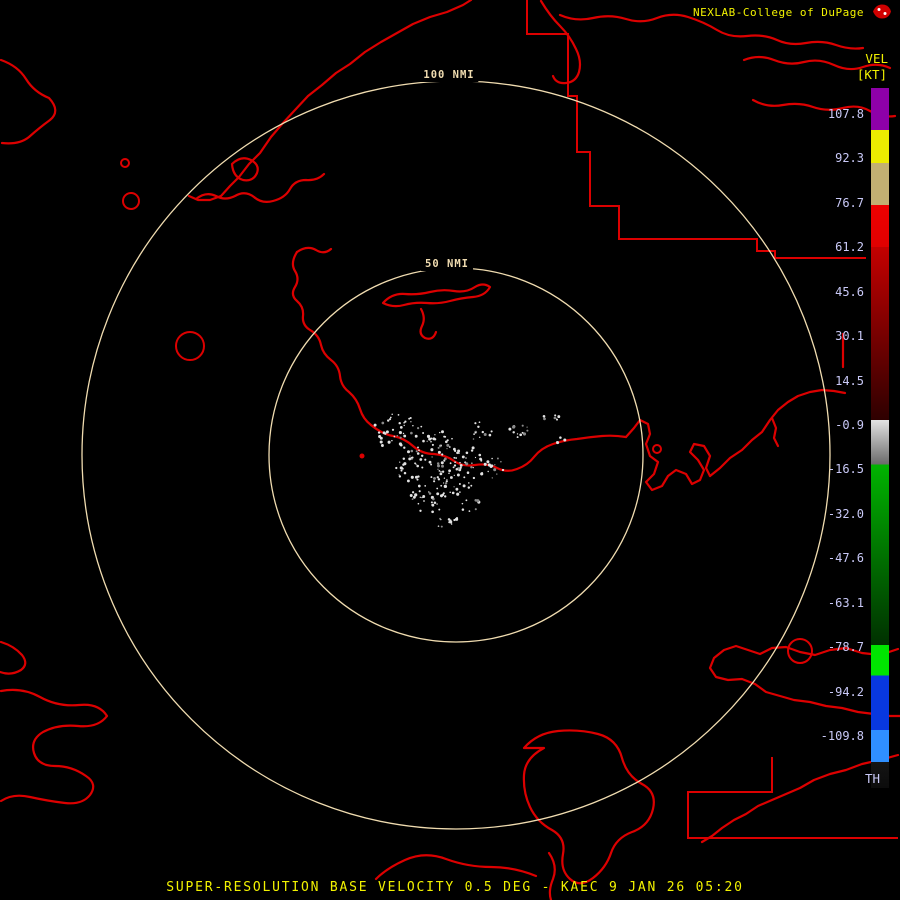 Image resolution: width=900 pixels, height=900 pixels. What do you see at coordinates (449, 75) in the screenshot?
I see `range-ring-label-100: 100 NMI` at bounding box center [449, 75].